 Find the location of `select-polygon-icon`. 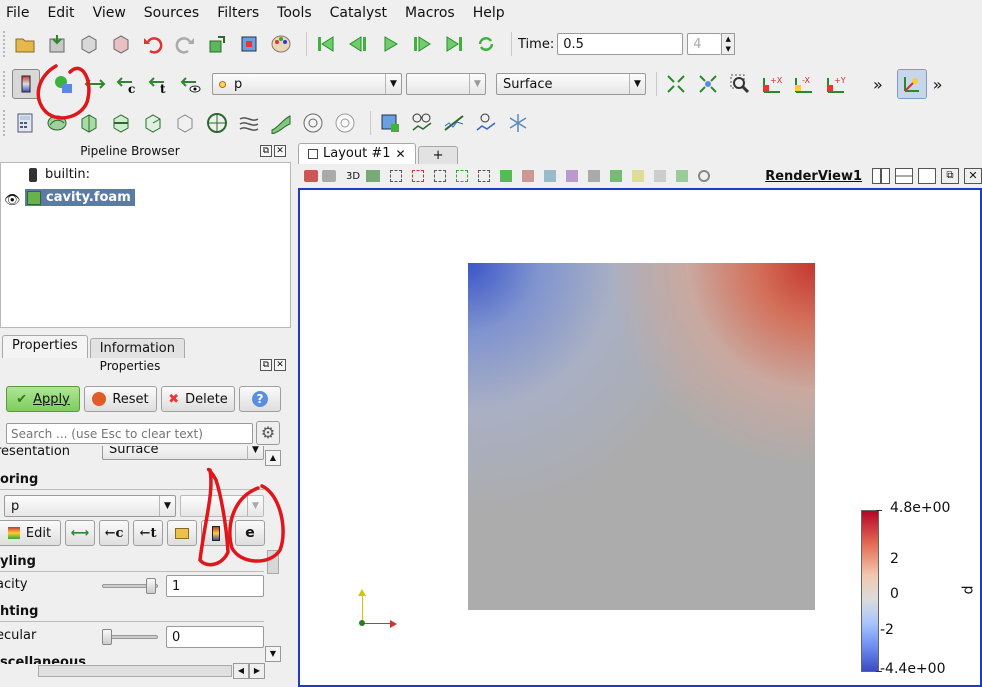

select-polygon-icon is located at coordinates (484, 176).